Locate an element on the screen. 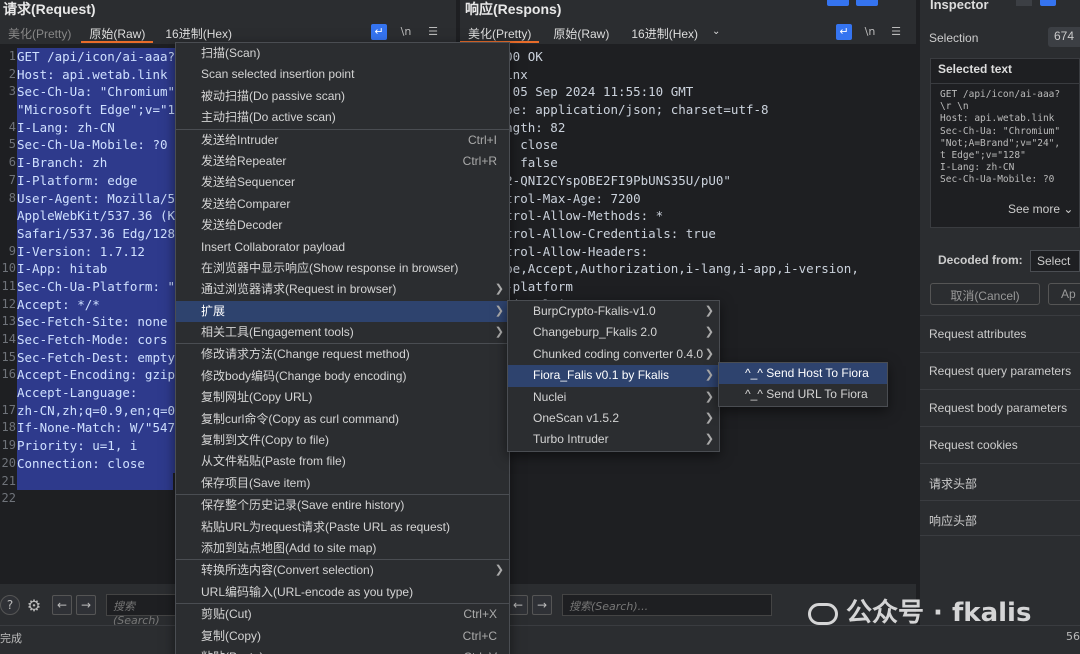 Image resolution: width=1080 pixels, height=654 pixels. menu-item: Fiora_Falis v0.1 by Fkalis ❯ is located at coordinates (613, 376).